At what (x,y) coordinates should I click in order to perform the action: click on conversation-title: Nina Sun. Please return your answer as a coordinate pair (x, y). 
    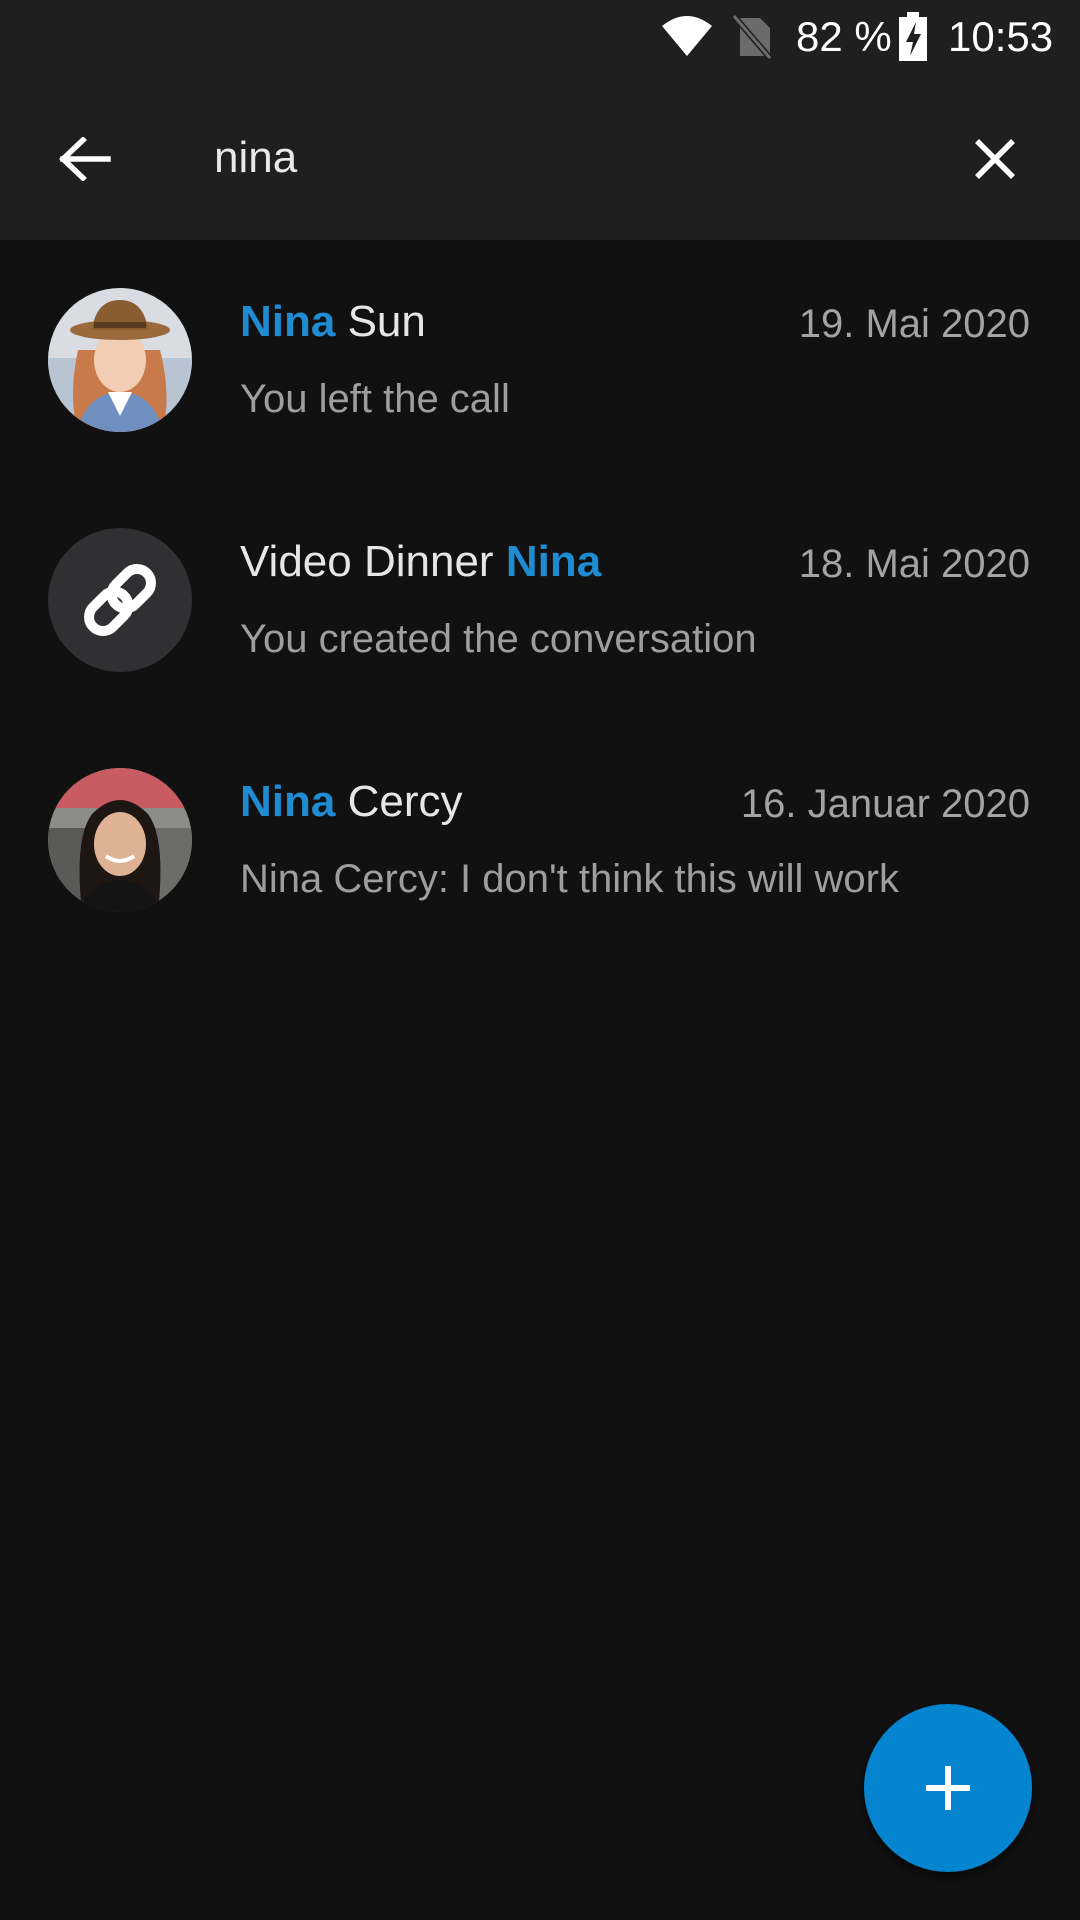
    Looking at the image, I should click on (333, 322).